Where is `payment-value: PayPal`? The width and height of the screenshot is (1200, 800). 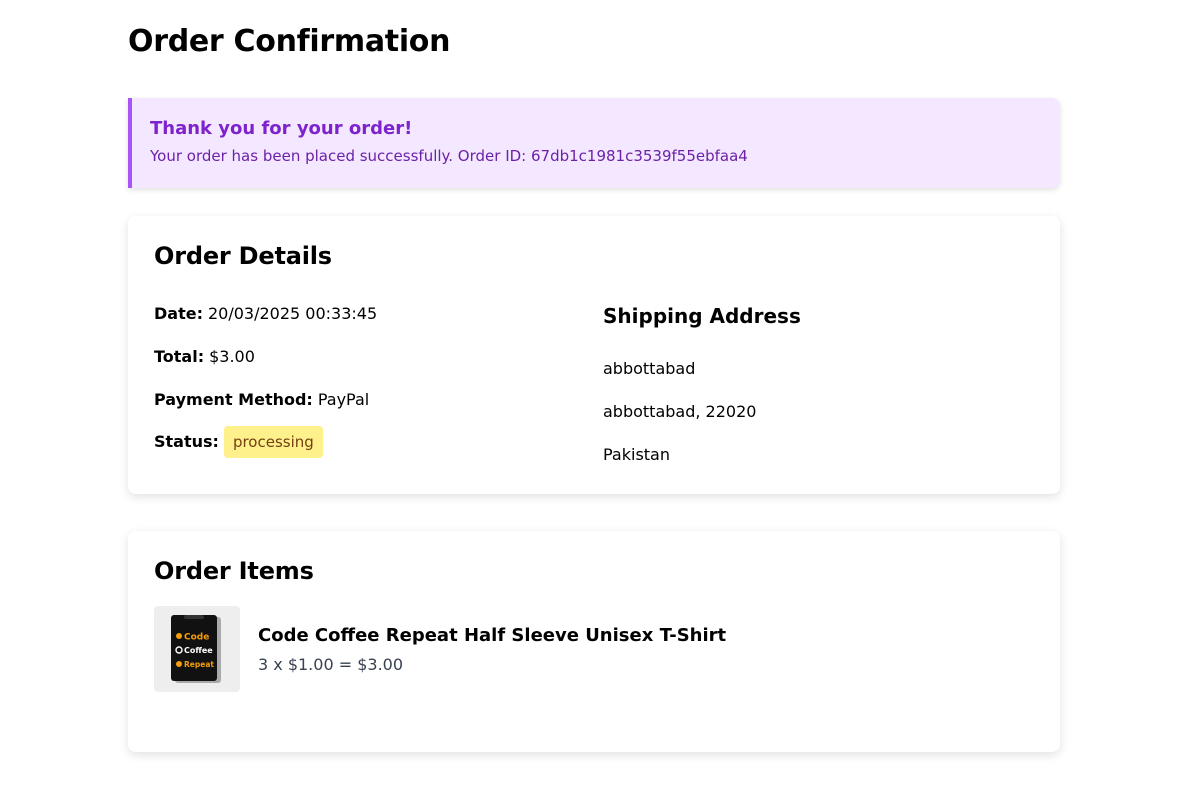 payment-value: PayPal is located at coordinates (343, 399).